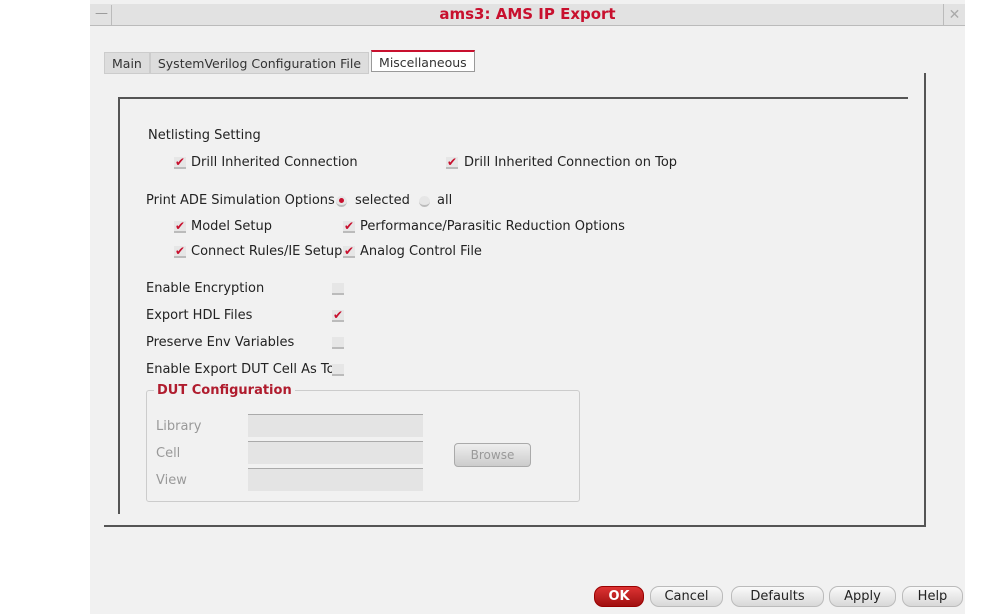 This screenshot has height=614, width=1000. Describe the element at coordinates (382, 200) in the screenshot. I see `radio-selected-label: selected` at that location.